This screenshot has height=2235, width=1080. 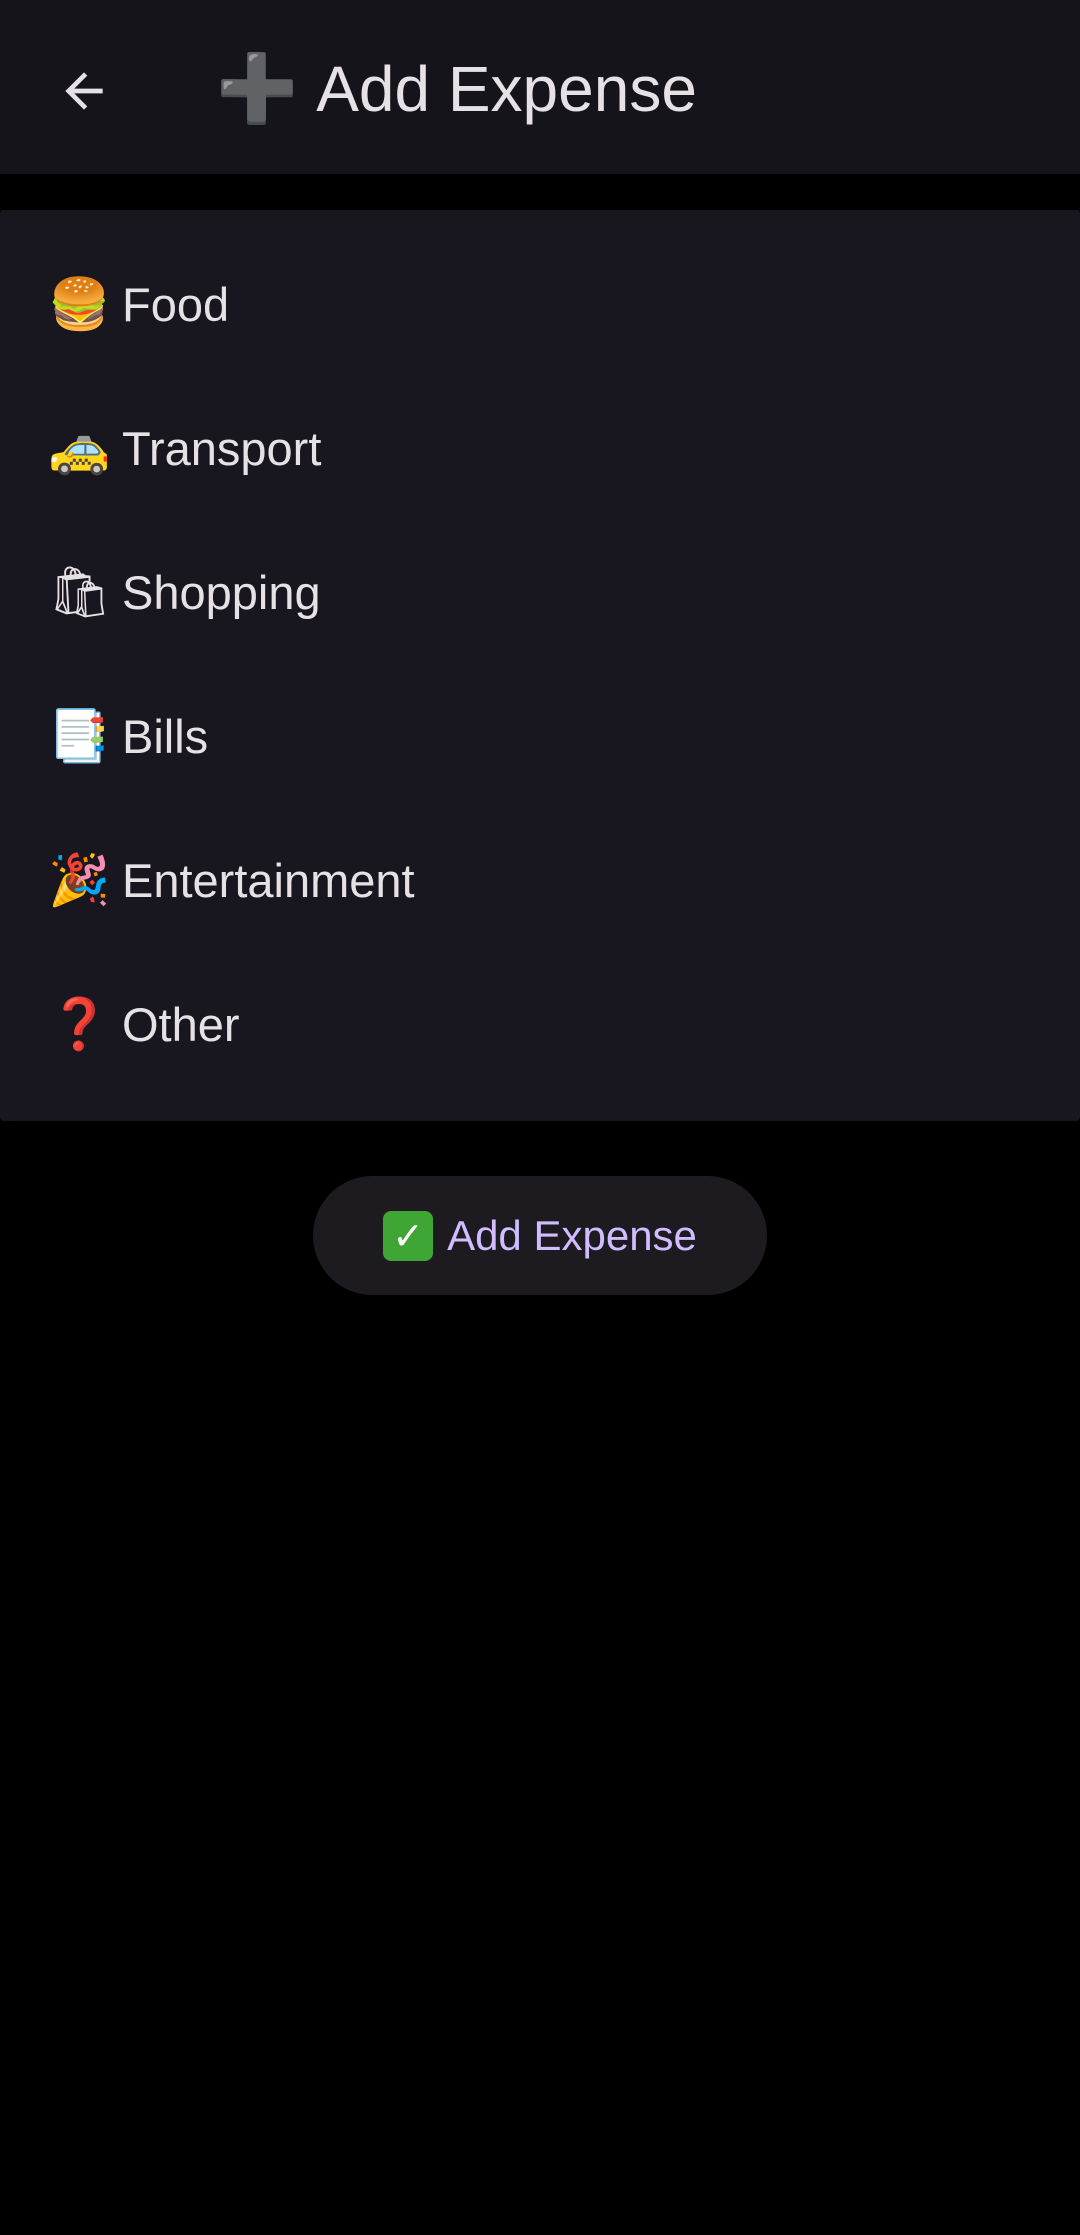 What do you see at coordinates (222, 448) in the screenshot?
I see `menu-item-label: Transport` at bounding box center [222, 448].